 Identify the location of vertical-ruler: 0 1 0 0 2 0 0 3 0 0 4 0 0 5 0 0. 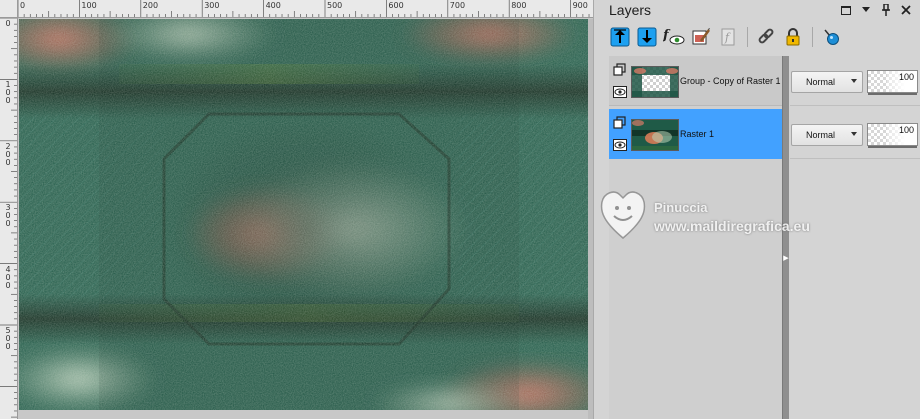
(9, 218).